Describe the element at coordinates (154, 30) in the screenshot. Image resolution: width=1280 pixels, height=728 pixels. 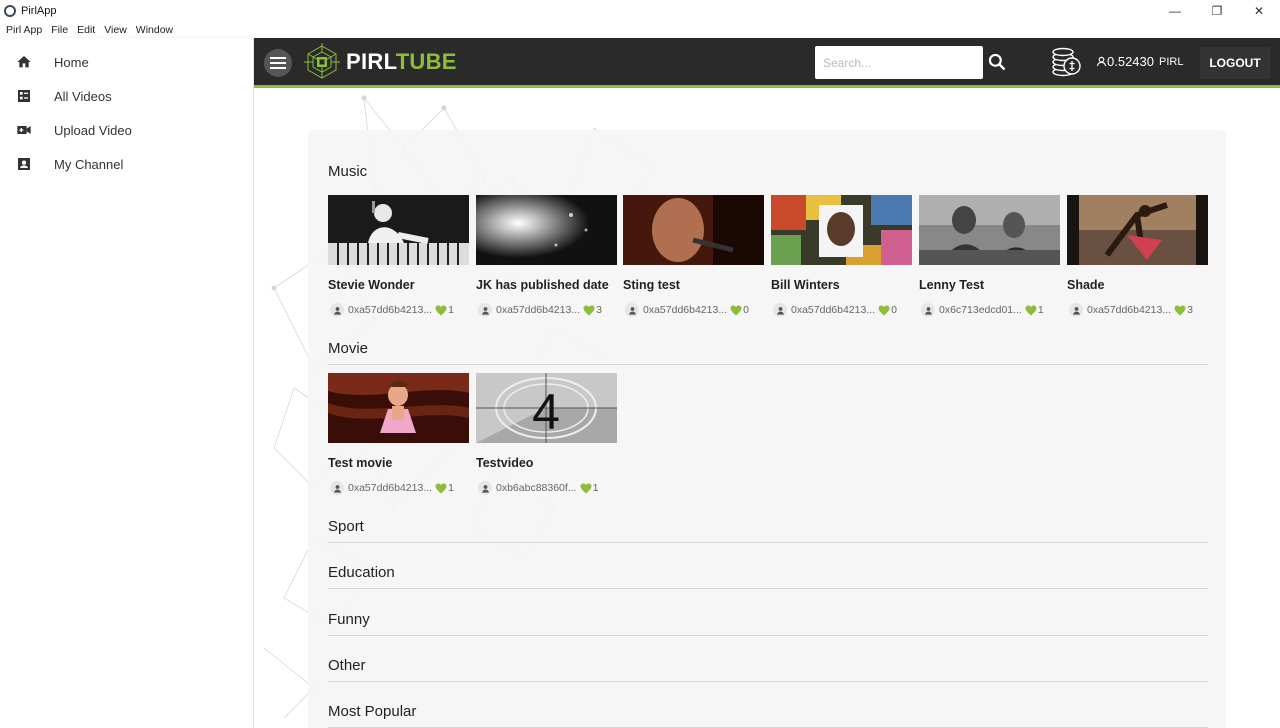
I see `menu-window: Window` at that location.